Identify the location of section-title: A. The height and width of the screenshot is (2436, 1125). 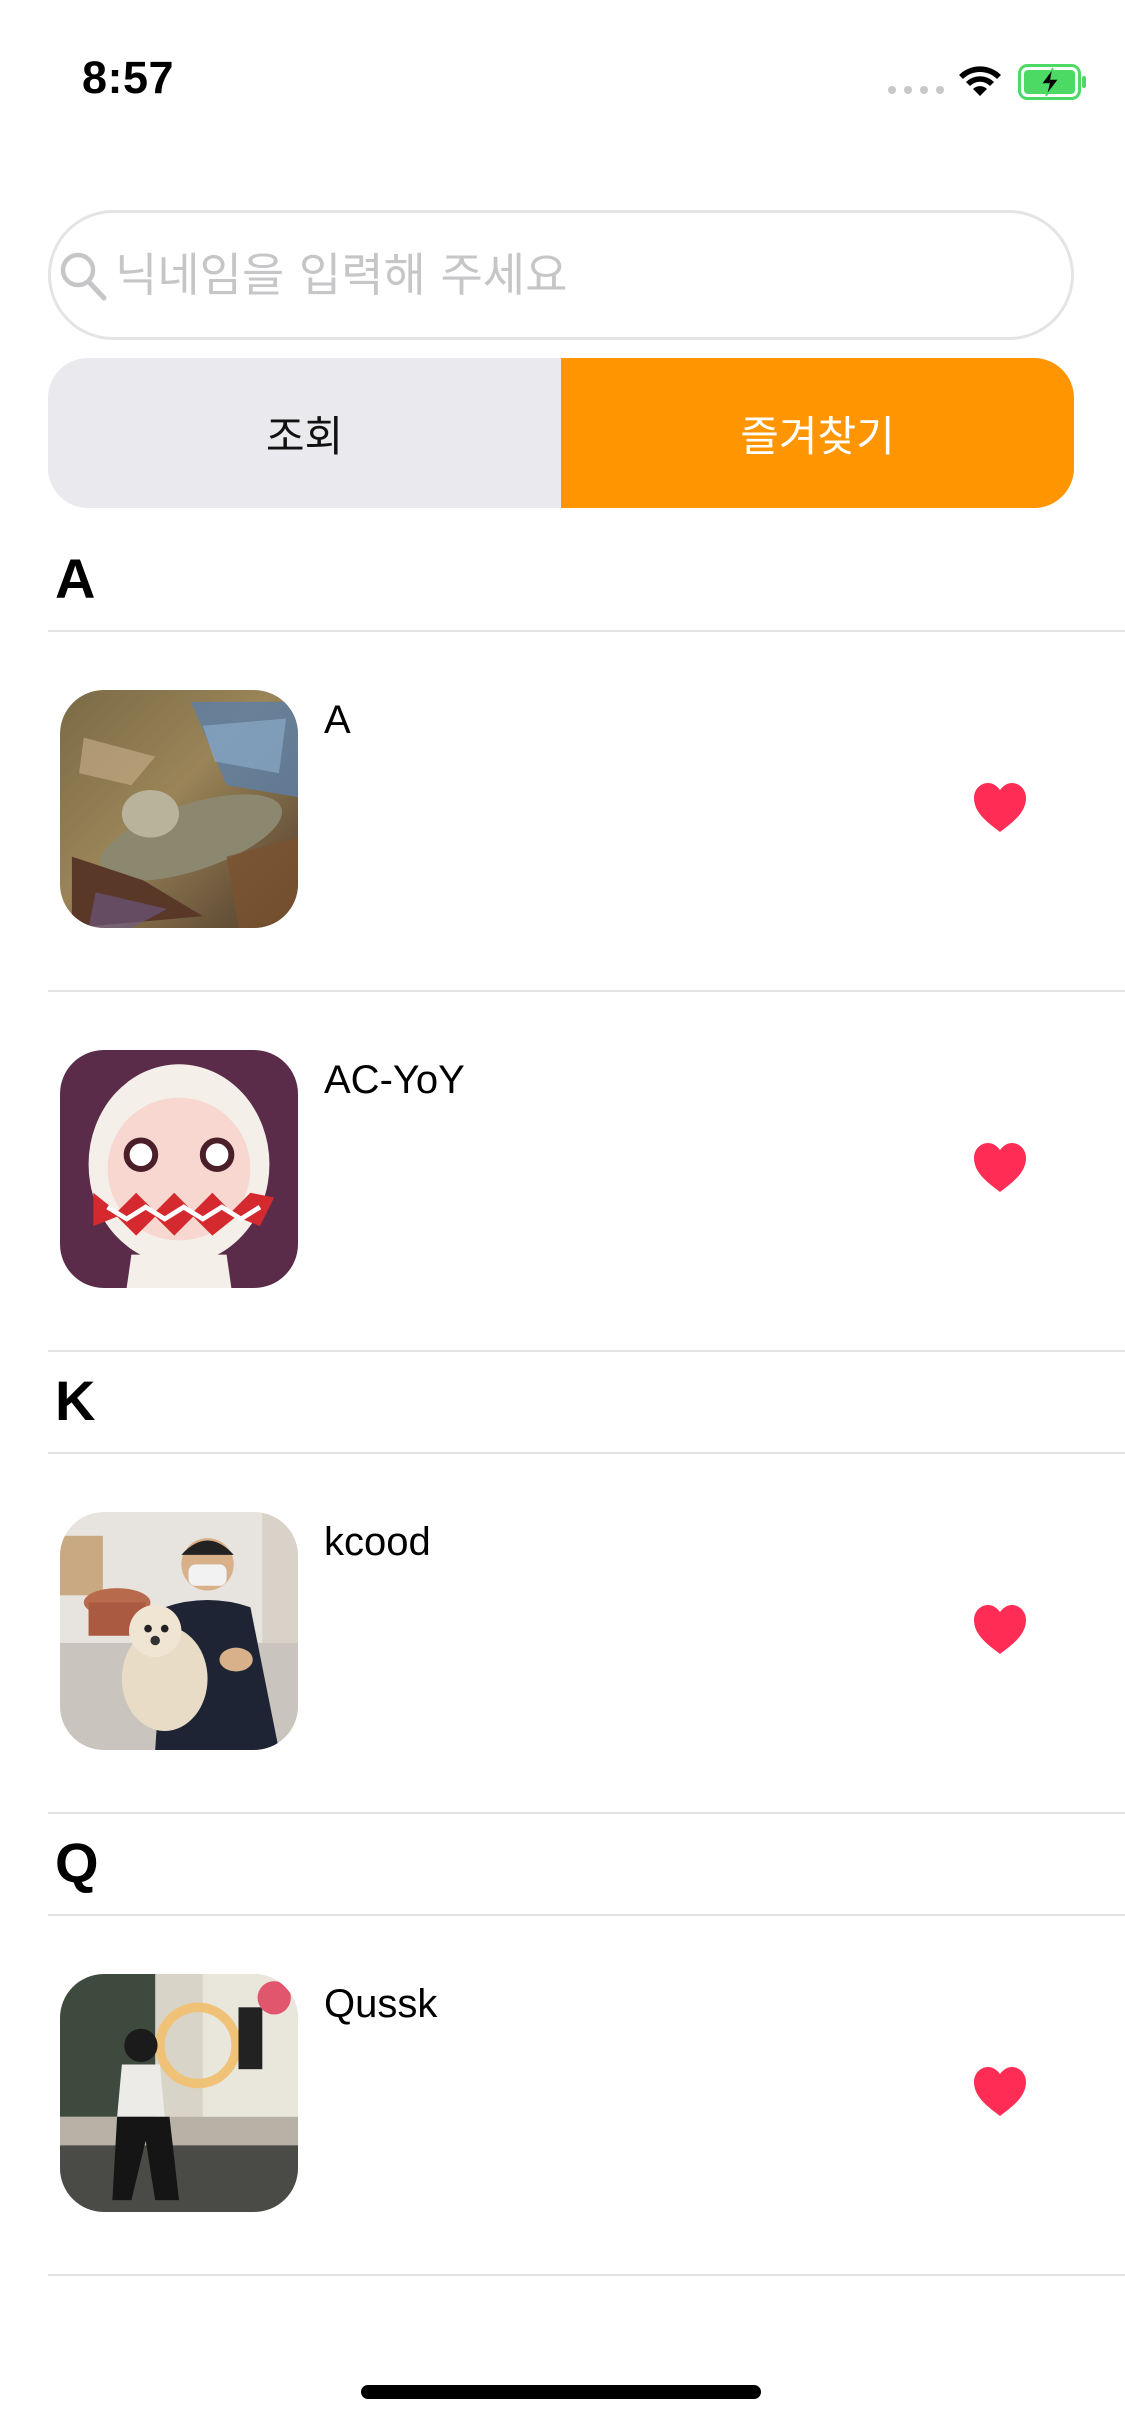
(75, 578).